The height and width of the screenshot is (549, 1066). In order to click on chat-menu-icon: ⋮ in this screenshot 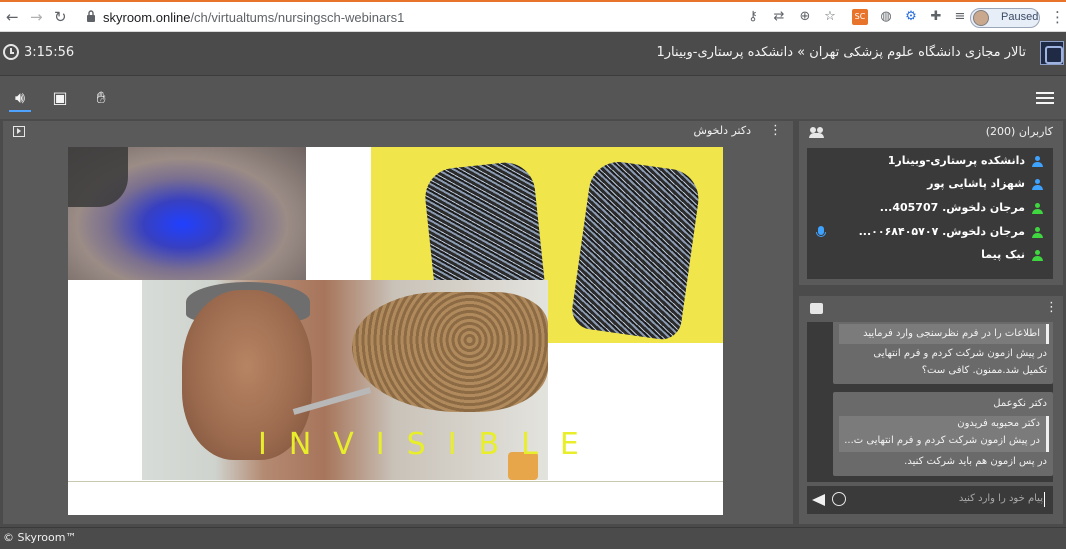, I will do `click(1051, 307)`.